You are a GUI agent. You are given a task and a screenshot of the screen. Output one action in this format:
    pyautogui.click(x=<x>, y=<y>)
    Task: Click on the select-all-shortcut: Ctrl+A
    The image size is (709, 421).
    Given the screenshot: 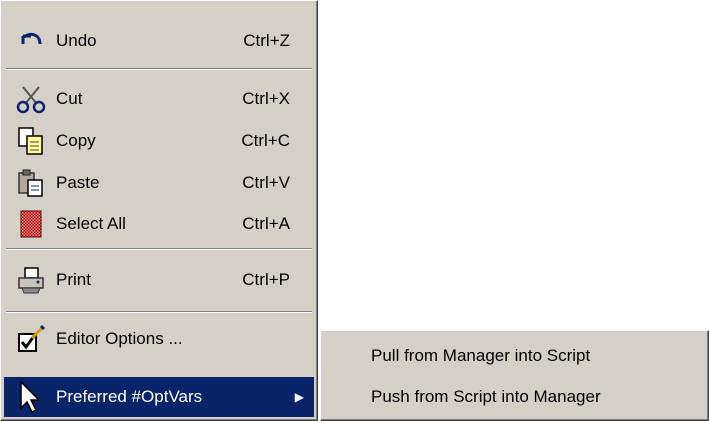 What is the action you would take?
    pyautogui.click(x=266, y=223)
    